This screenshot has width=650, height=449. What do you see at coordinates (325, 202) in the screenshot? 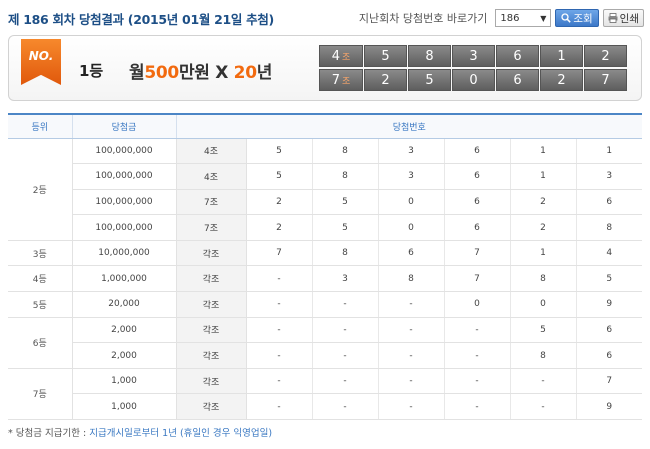
I see `table-row: 100,000,000 7조 2 5 0 6 2 6` at bounding box center [325, 202].